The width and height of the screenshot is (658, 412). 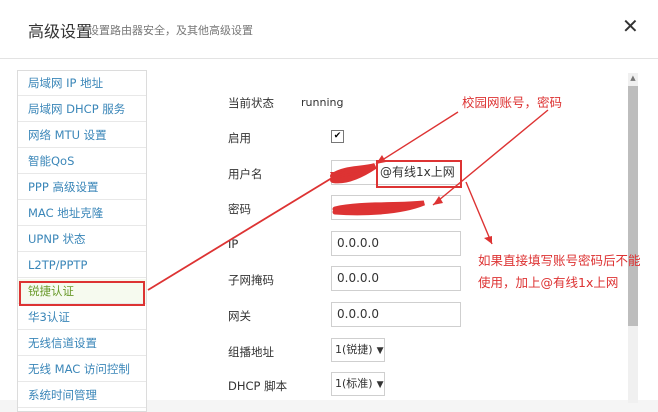 I want to click on password-input, so click(x=396, y=207).